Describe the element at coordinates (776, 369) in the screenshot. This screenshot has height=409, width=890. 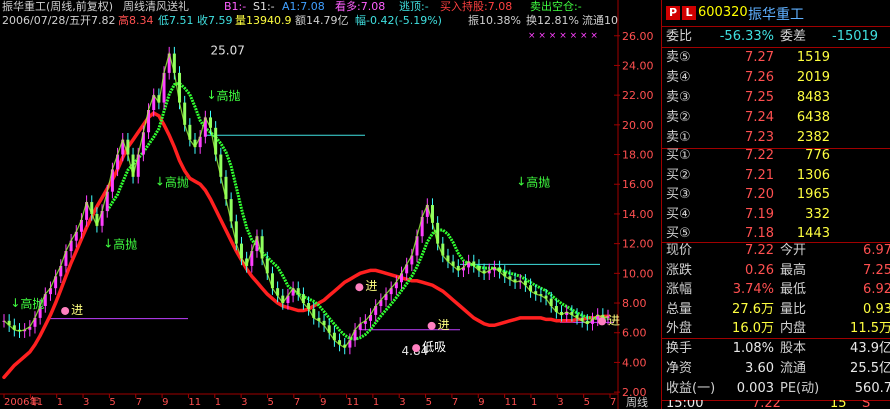
I see `fund-row: 净资 3.60 流通 25.5亿` at that location.